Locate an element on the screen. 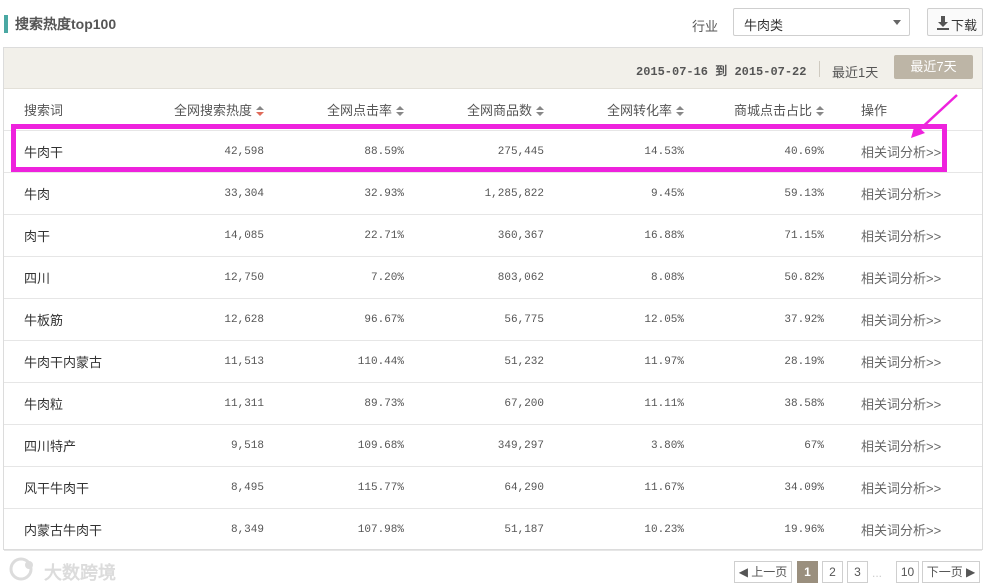 The height and width of the screenshot is (587, 987). cell-heat: 12,628 is located at coordinates (204, 319).